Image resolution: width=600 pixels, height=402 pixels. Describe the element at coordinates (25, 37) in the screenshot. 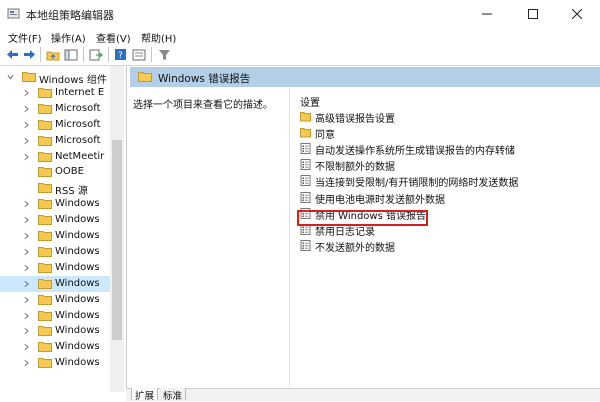

I see `menu-file: 文件(F)` at that location.